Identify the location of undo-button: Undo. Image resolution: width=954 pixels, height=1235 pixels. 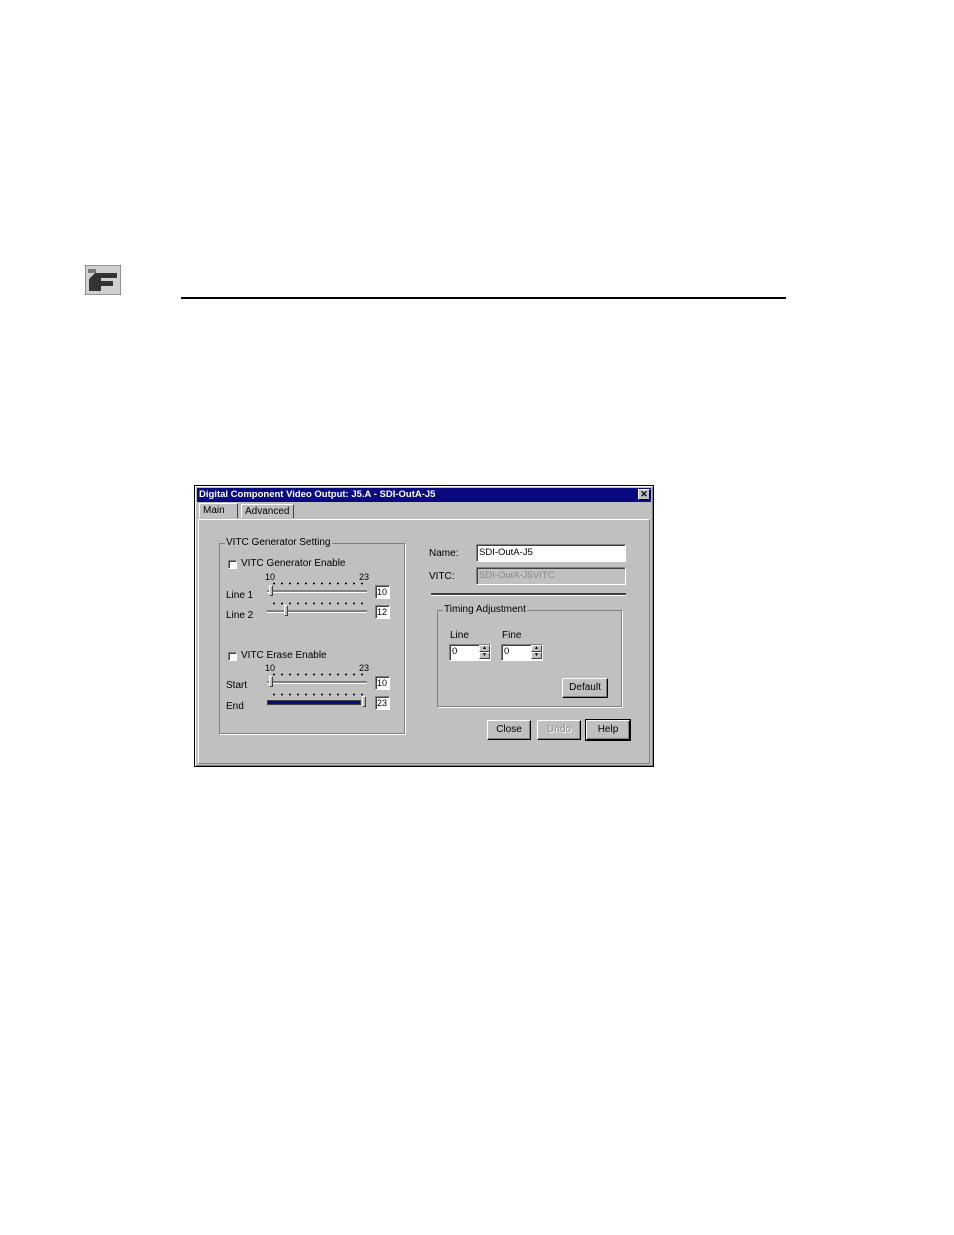
(559, 730).